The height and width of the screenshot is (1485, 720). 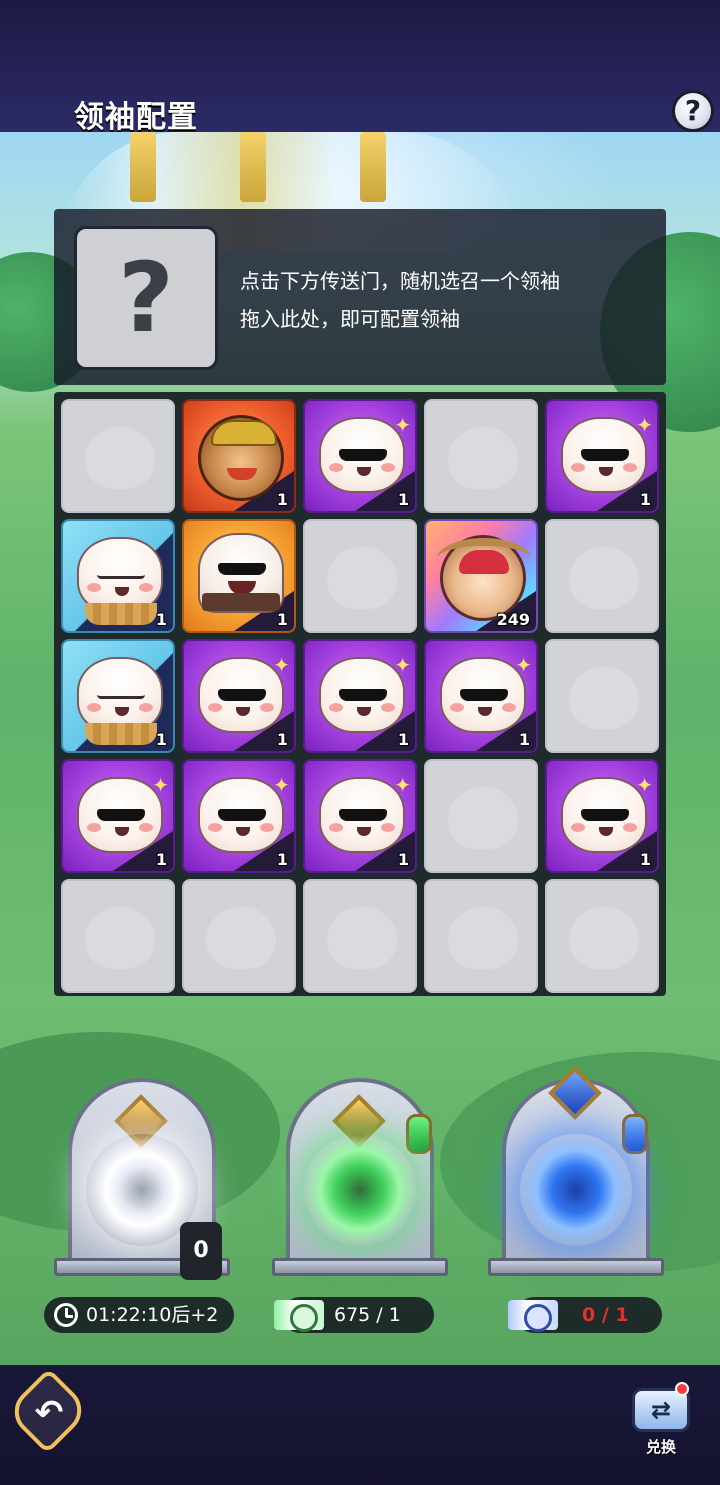 What do you see at coordinates (445, 300) in the screenshot?
I see `leader-hint-text: 点击下方传送门，随机选召一个领袖 拖入此处，即可配置领袖` at bounding box center [445, 300].